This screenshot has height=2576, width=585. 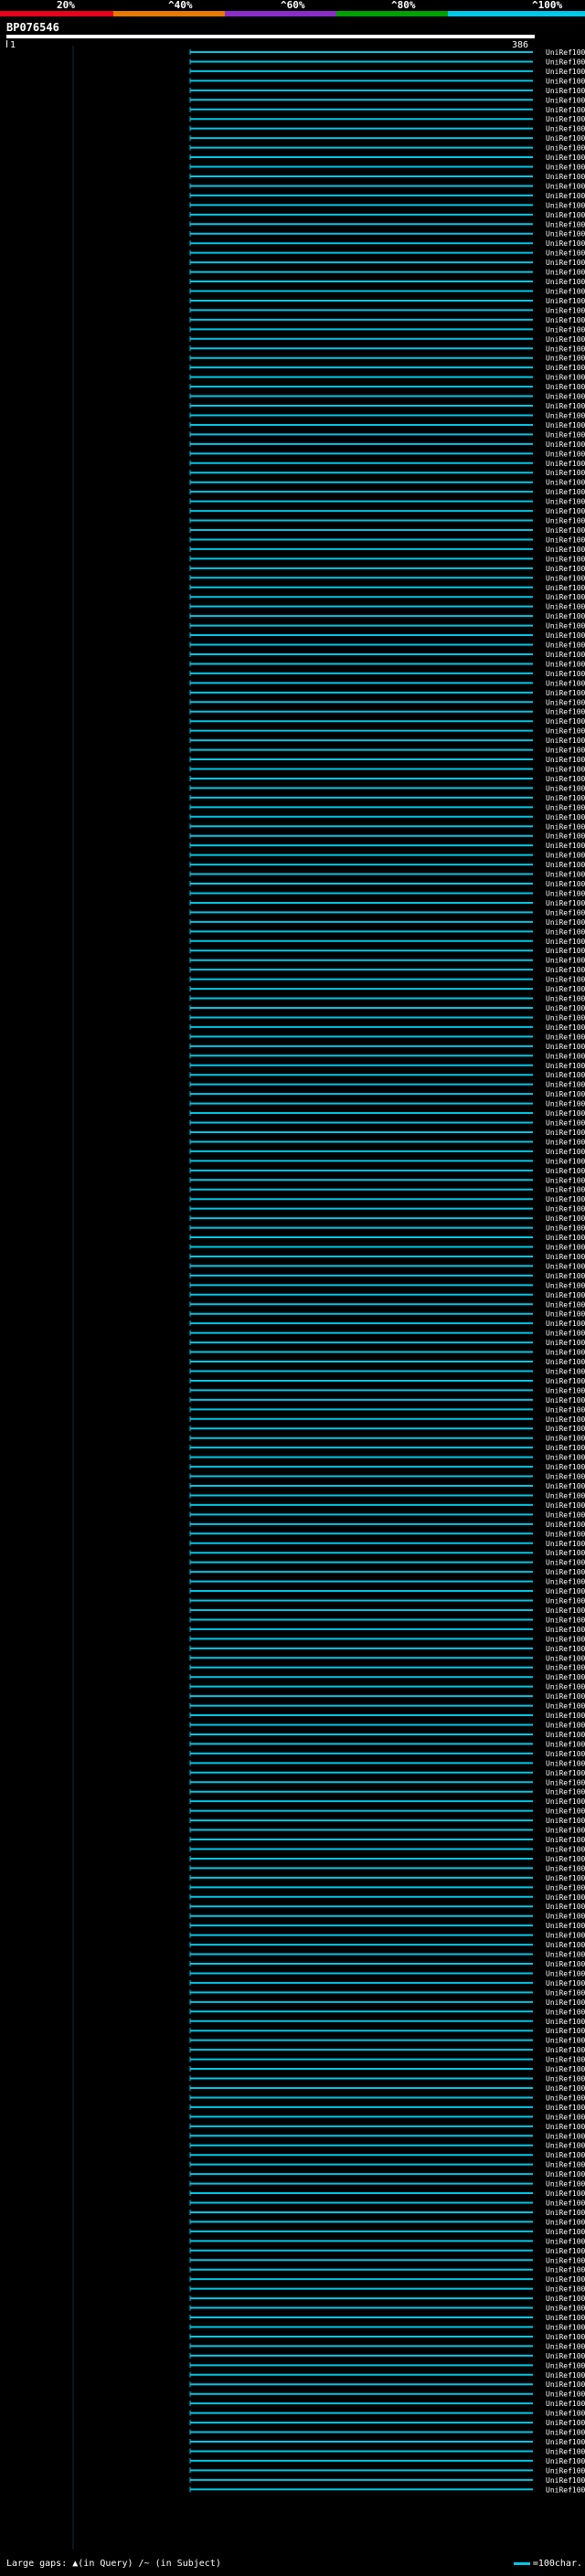 What do you see at coordinates (566, 1782) in the screenshot?
I see `hit-label: UniRef100_Q46OS8` at bounding box center [566, 1782].